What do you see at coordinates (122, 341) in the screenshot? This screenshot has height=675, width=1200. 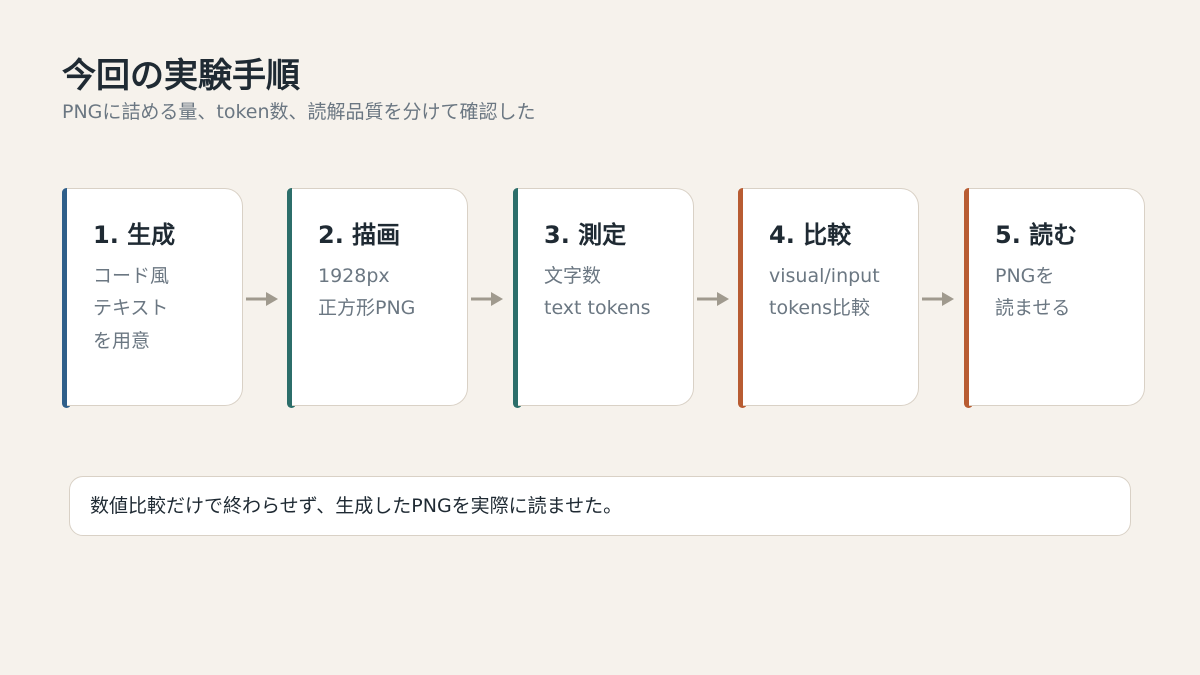 I see `step-1-line-3: を用意` at bounding box center [122, 341].